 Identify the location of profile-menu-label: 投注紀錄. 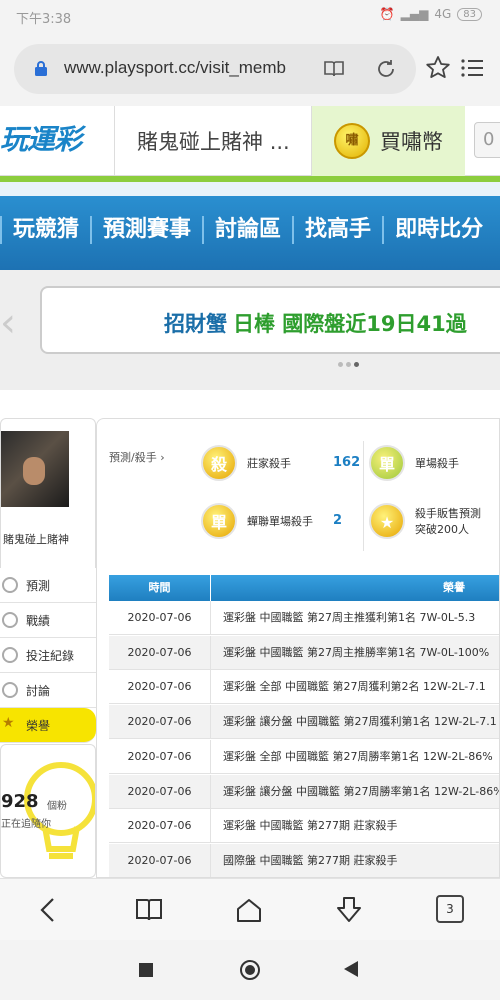
(50, 656).